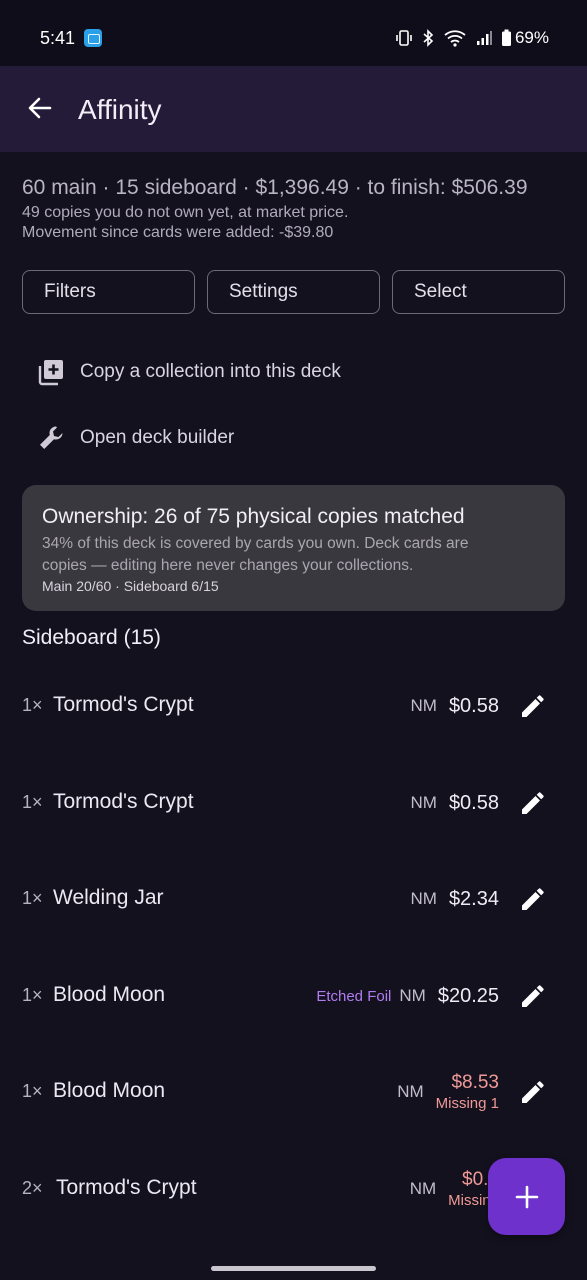  I want to click on app-notification-icon, so click(93, 38).